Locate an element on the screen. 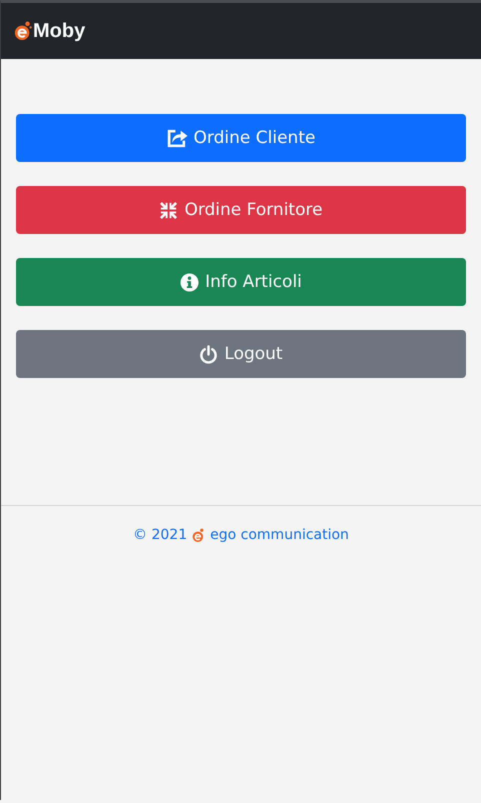 The width and height of the screenshot is (481, 803). power-icon is located at coordinates (208, 354).